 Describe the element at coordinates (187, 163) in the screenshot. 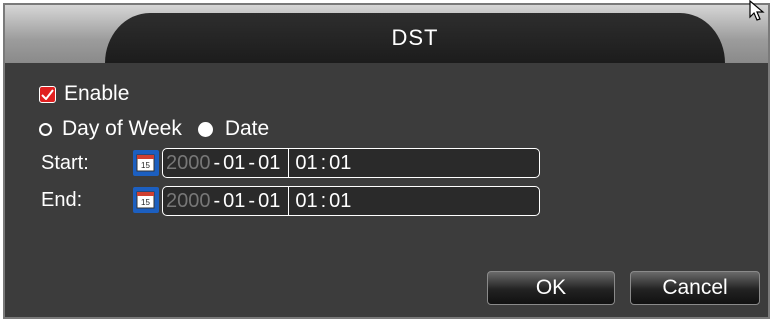

I see `start-year: 2000` at that location.